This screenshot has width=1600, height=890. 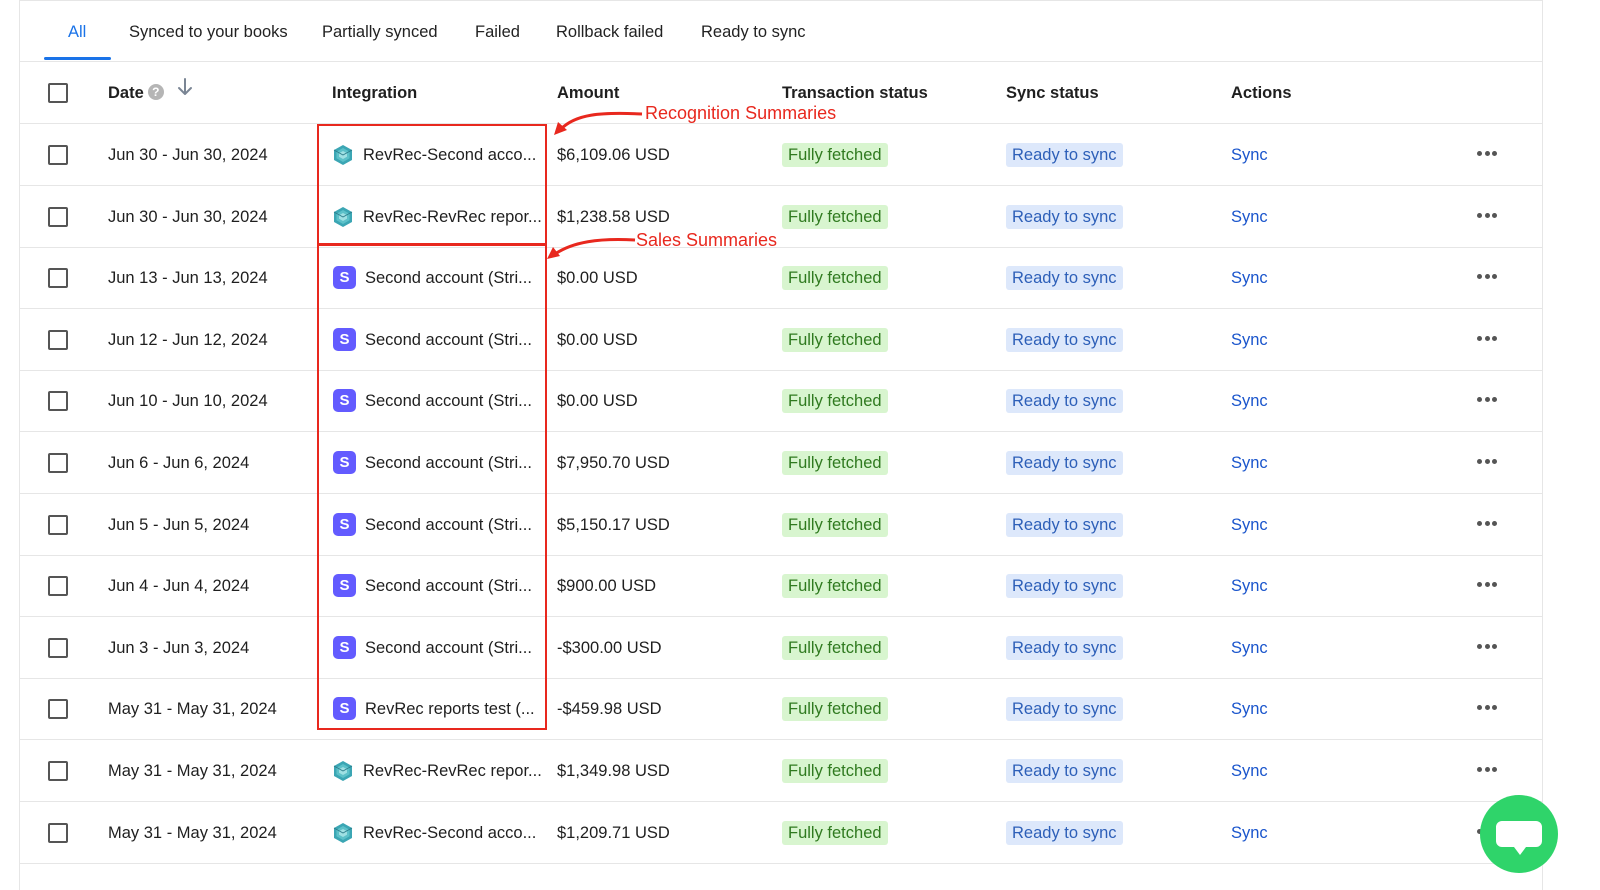 What do you see at coordinates (753, 31) in the screenshot?
I see `tab-ready-to-sync: Ready to sync` at bounding box center [753, 31].